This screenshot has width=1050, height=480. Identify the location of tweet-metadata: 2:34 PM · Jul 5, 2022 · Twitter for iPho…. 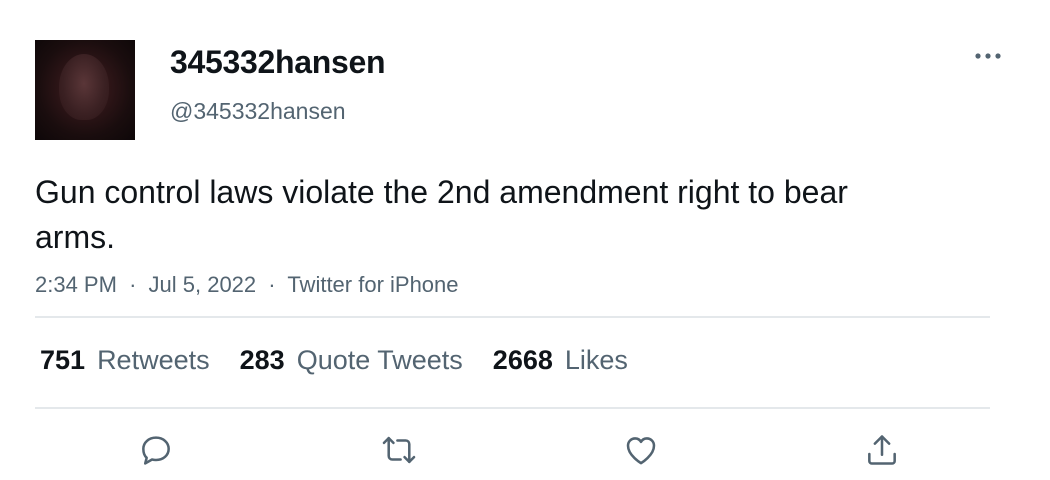
(247, 285).